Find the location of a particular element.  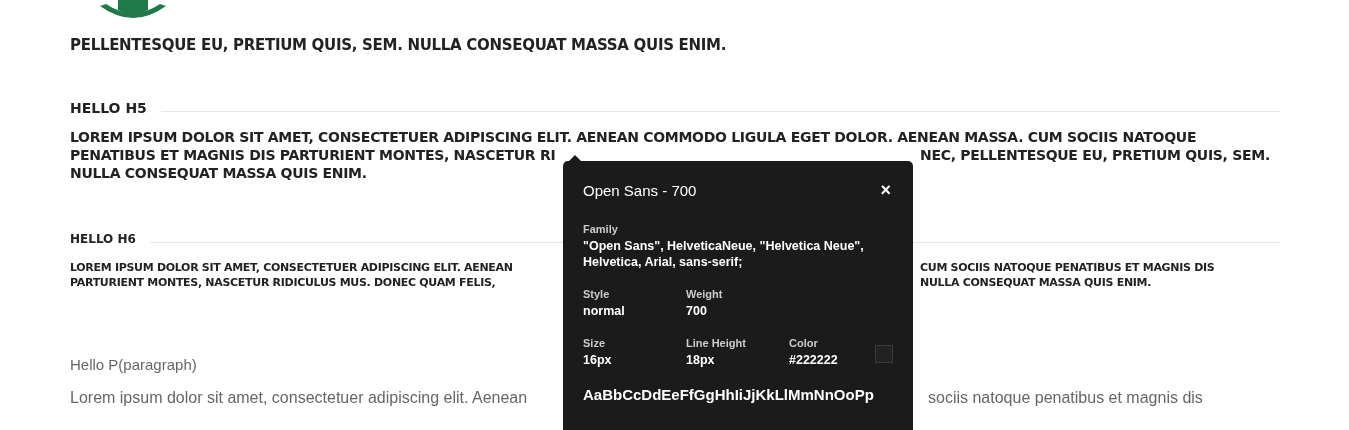

section-heading: Hello P(paragraph) is located at coordinates (133, 364).